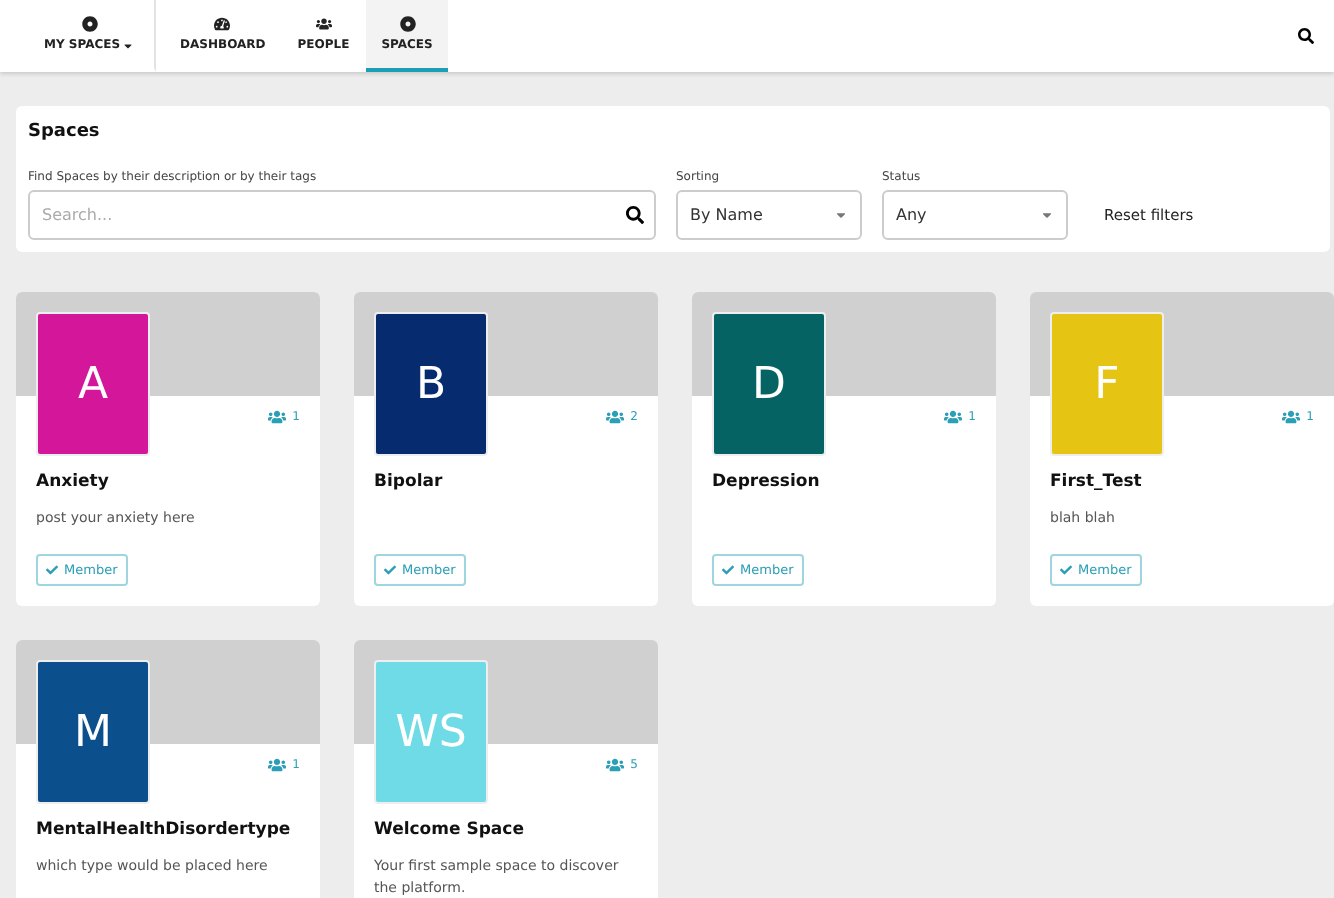 Image resolution: width=1334 pixels, height=898 pixels. I want to click on space-avatar: WS, so click(431, 732).